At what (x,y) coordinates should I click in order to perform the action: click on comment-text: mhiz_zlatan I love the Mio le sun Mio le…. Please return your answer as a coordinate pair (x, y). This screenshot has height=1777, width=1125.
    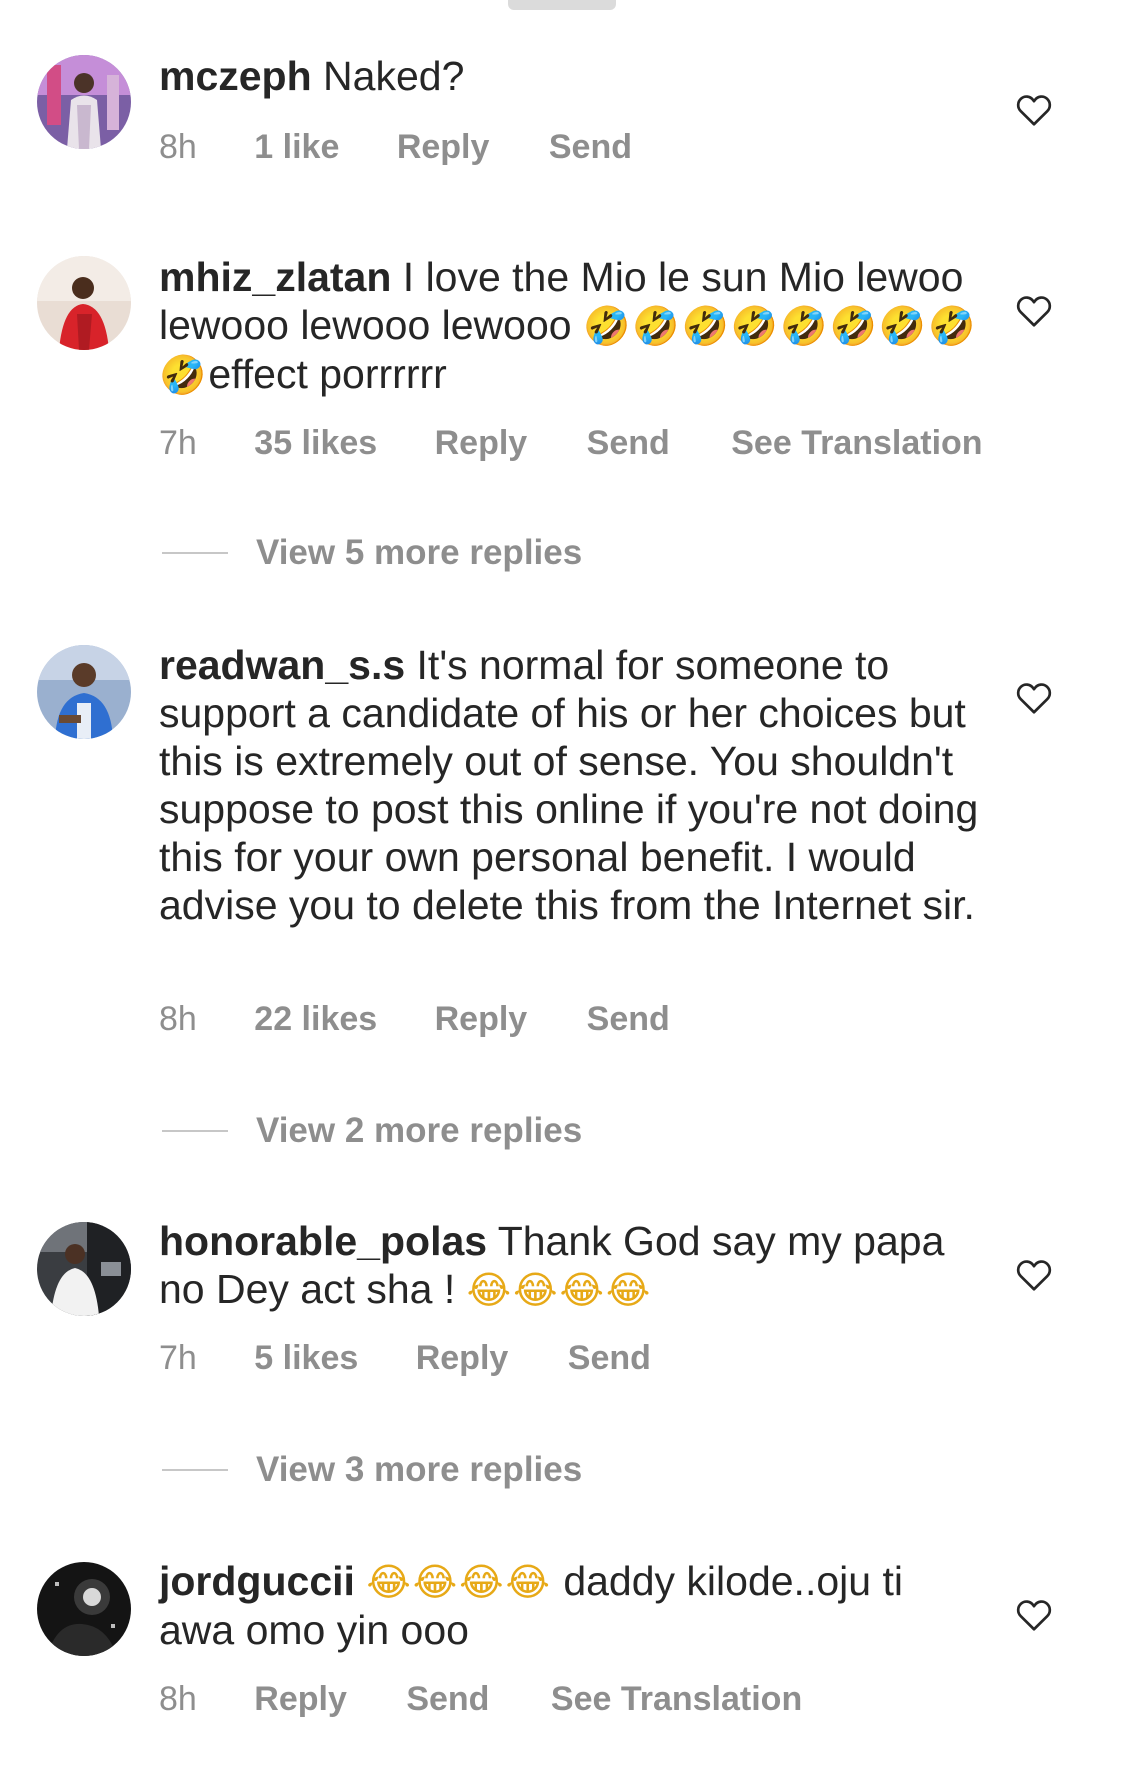
    Looking at the image, I should click on (574, 326).